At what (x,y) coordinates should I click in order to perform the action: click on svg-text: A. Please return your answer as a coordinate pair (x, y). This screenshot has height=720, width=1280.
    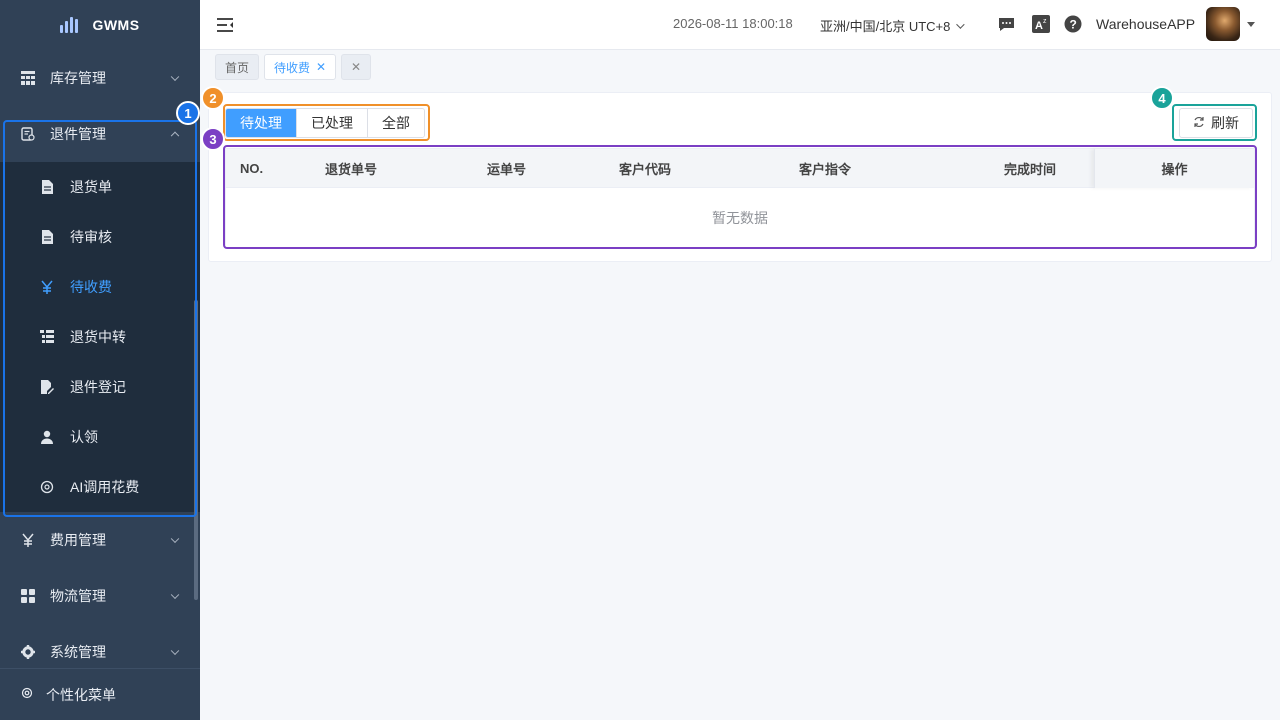
    Looking at the image, I should click on (1039, 26).